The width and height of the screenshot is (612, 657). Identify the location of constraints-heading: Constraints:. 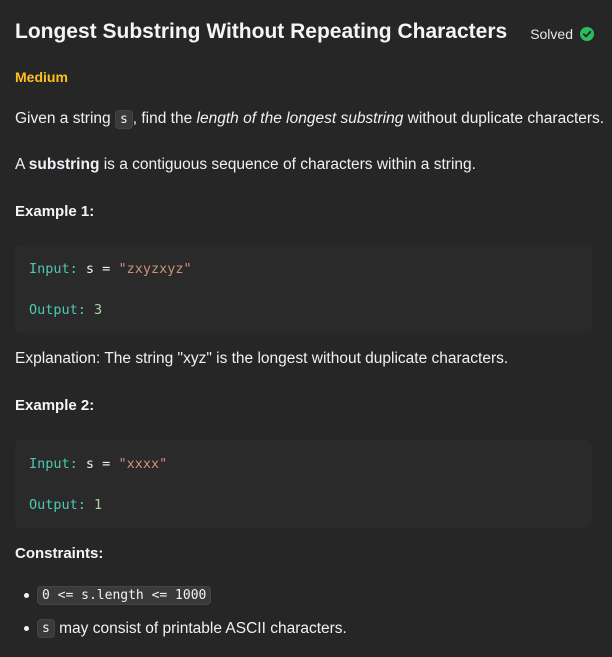
(59, 553).